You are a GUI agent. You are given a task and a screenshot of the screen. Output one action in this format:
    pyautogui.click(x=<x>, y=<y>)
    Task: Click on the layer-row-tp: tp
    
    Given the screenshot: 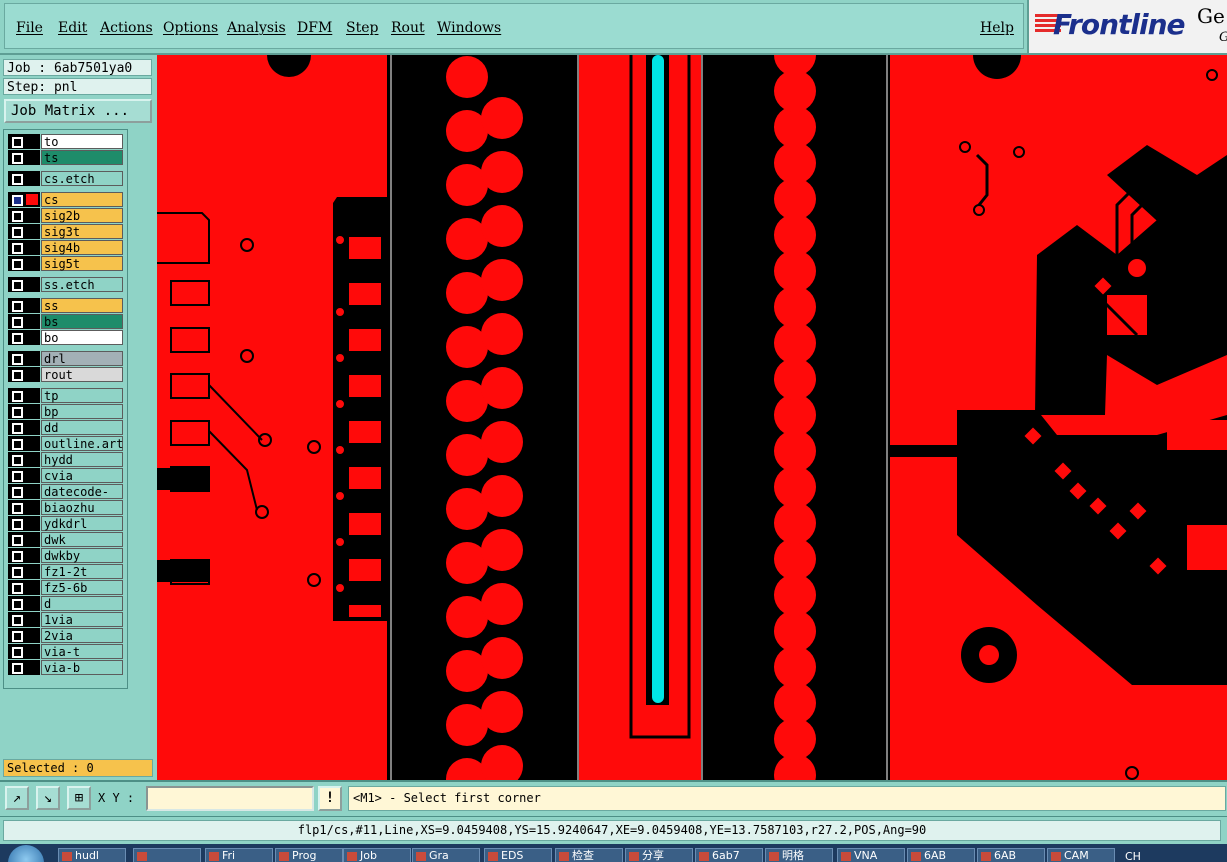 What is the action you would take?
    pyautogui.click(x=67, y=395)
    